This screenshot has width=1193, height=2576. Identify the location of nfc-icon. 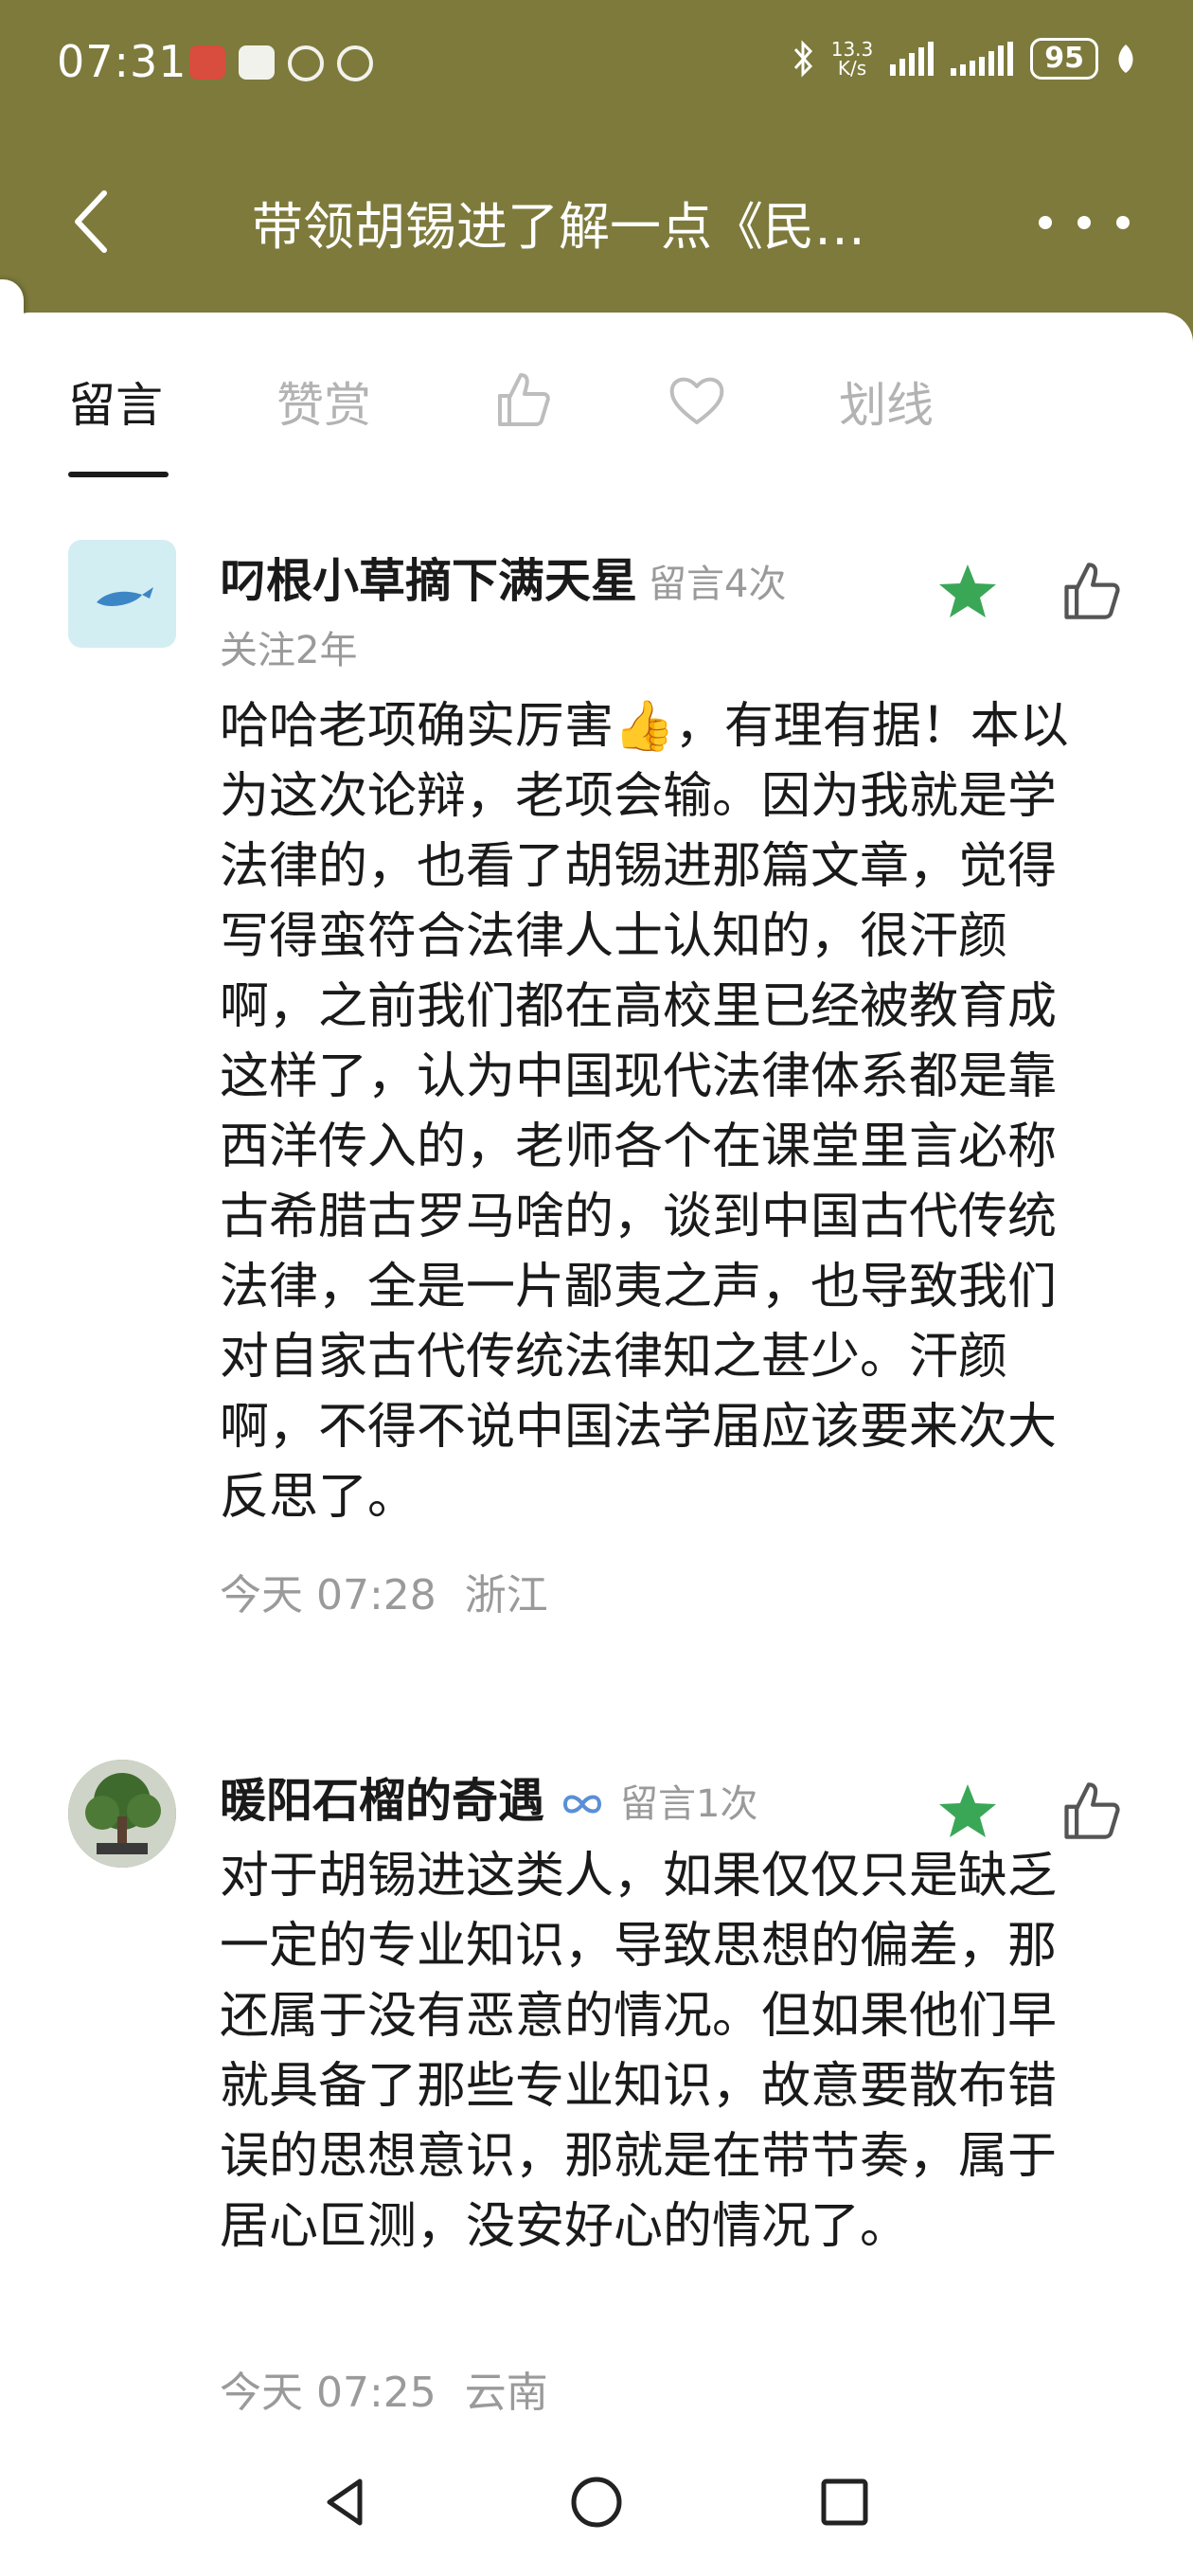
(306, 63).